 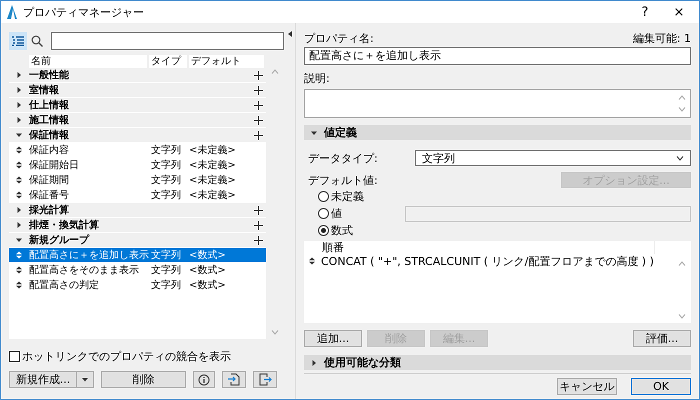 I want to click on group-name: 新規グループ, so click(x=59, y=240).